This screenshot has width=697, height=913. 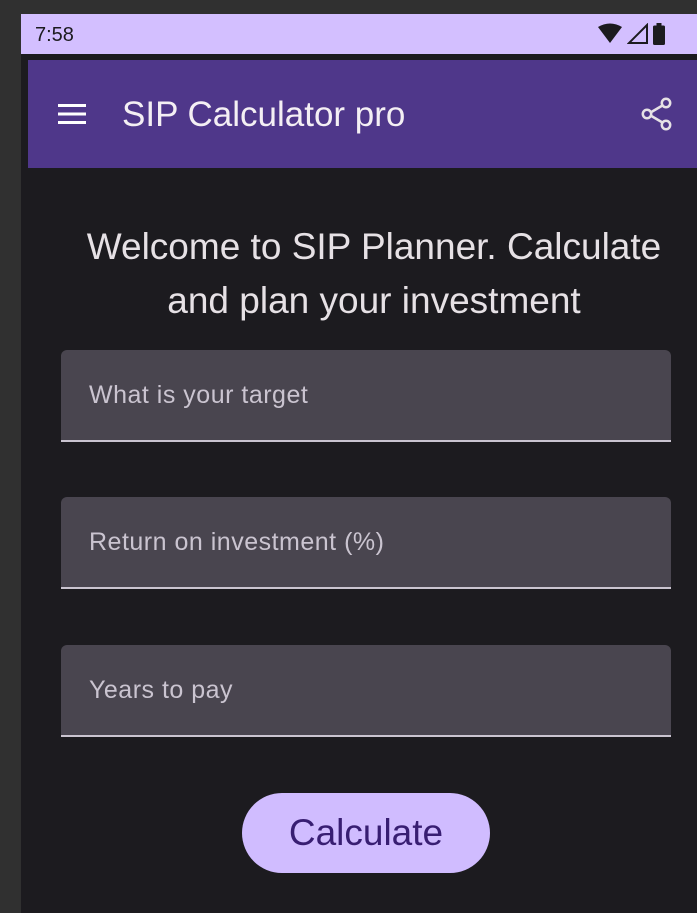 What do you see at coordinates (72, 114) in the screenshot?
I see `menu-icon` at bounding box center [72, 114].